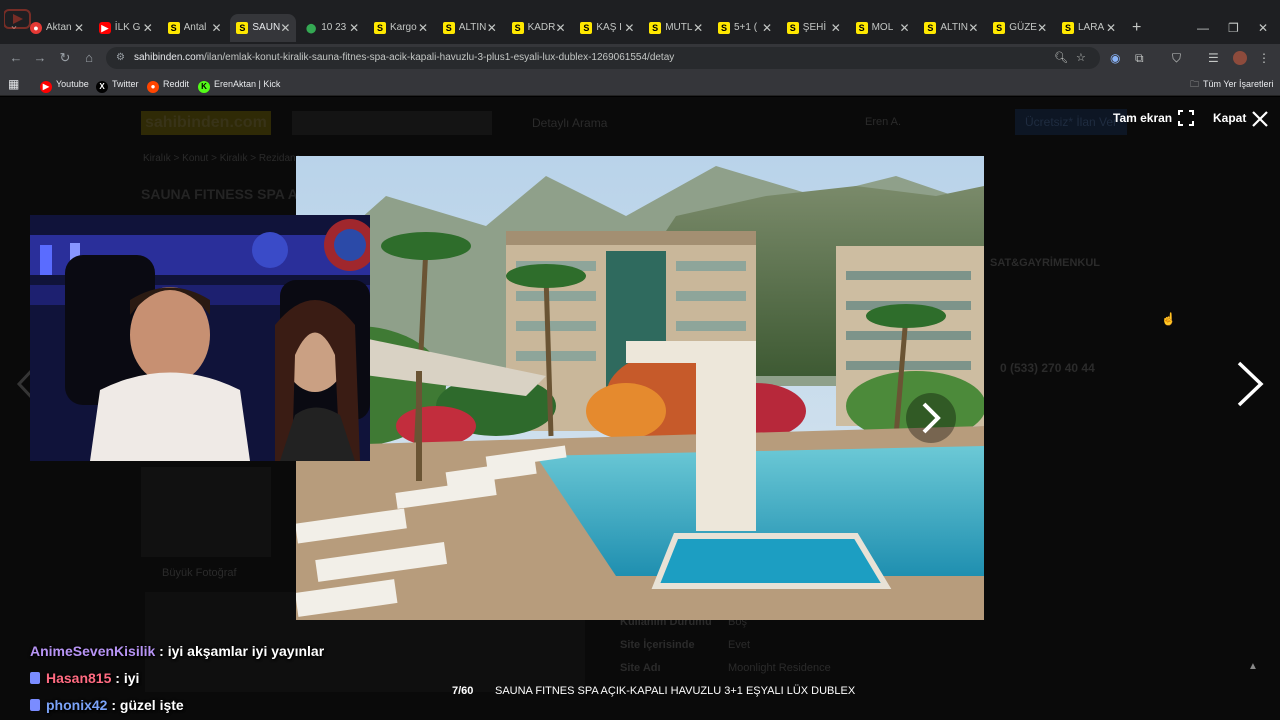 The height and width of the screenshot is (720, 1280). What do you see at coordinates (883, 122) in the screenshot?
I see `account-menu: Eren A.` at bounding box center [883, 122].